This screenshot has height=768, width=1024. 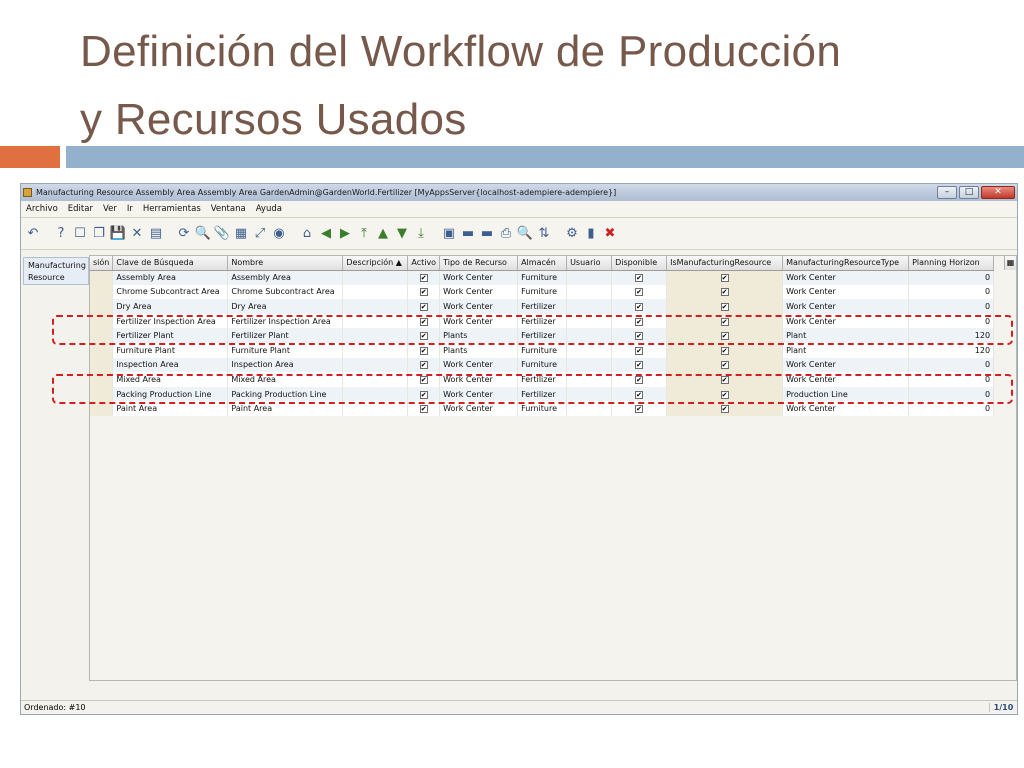 What do you see at coordinates (449, 234) in the screenshot?
I see `report-icon: ▣` at bounding box center [449, 234].